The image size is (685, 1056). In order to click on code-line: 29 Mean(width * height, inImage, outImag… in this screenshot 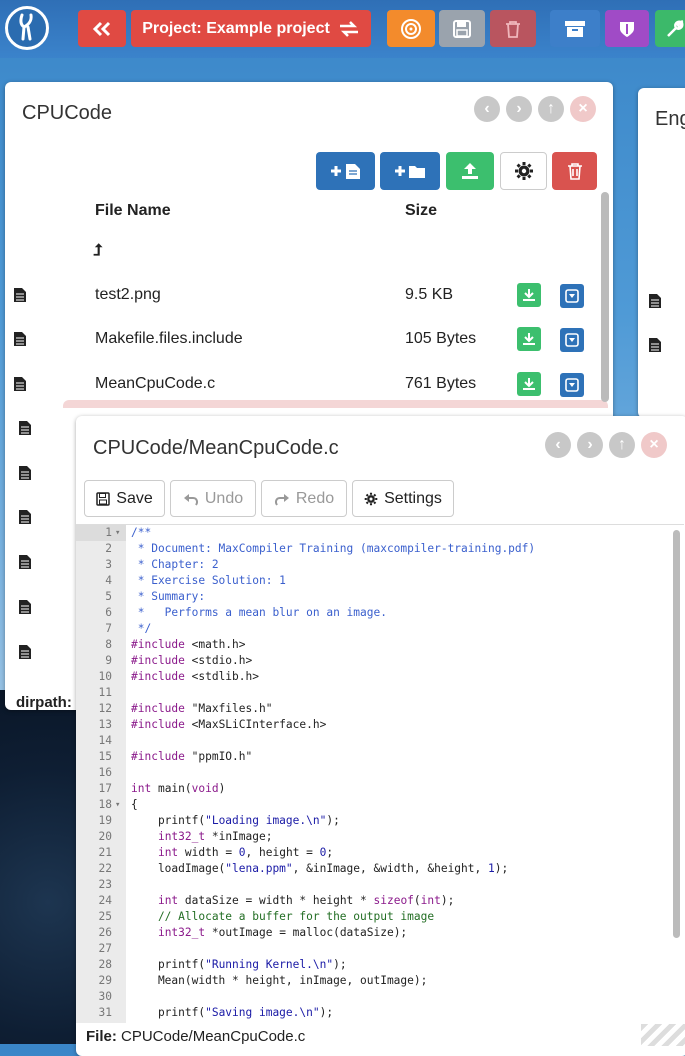, I will do `click(376, 981)`.